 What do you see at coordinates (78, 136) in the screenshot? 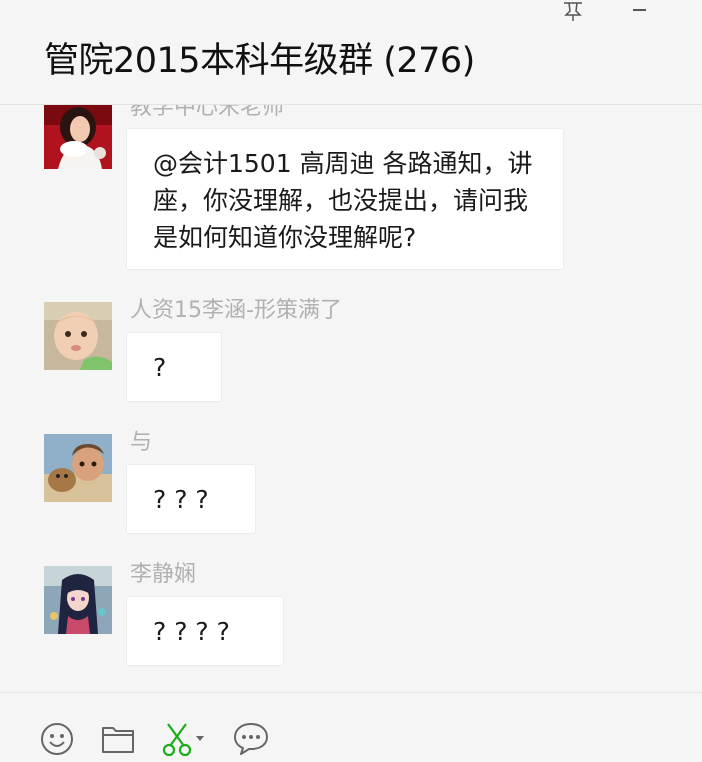
I see `avatar-photo-woman` at bounding box center [78, 136].